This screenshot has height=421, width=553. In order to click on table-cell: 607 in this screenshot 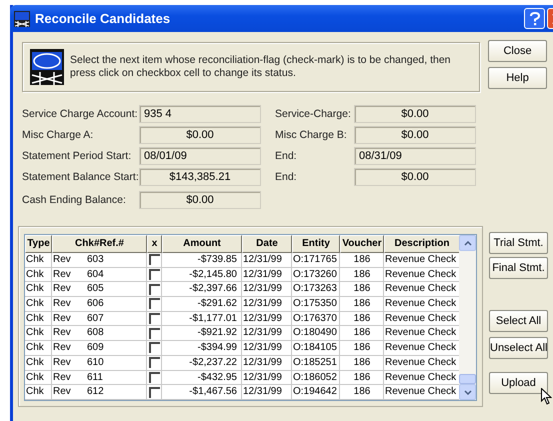, I will do `click(95, 319)`.